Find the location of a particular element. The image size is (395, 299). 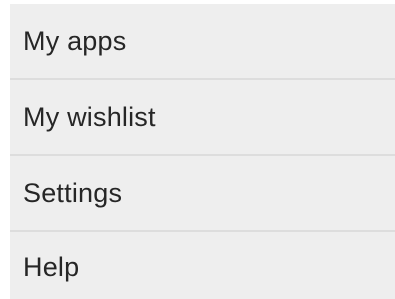

menu-item-label: Help is located at coordinates (51, 267).